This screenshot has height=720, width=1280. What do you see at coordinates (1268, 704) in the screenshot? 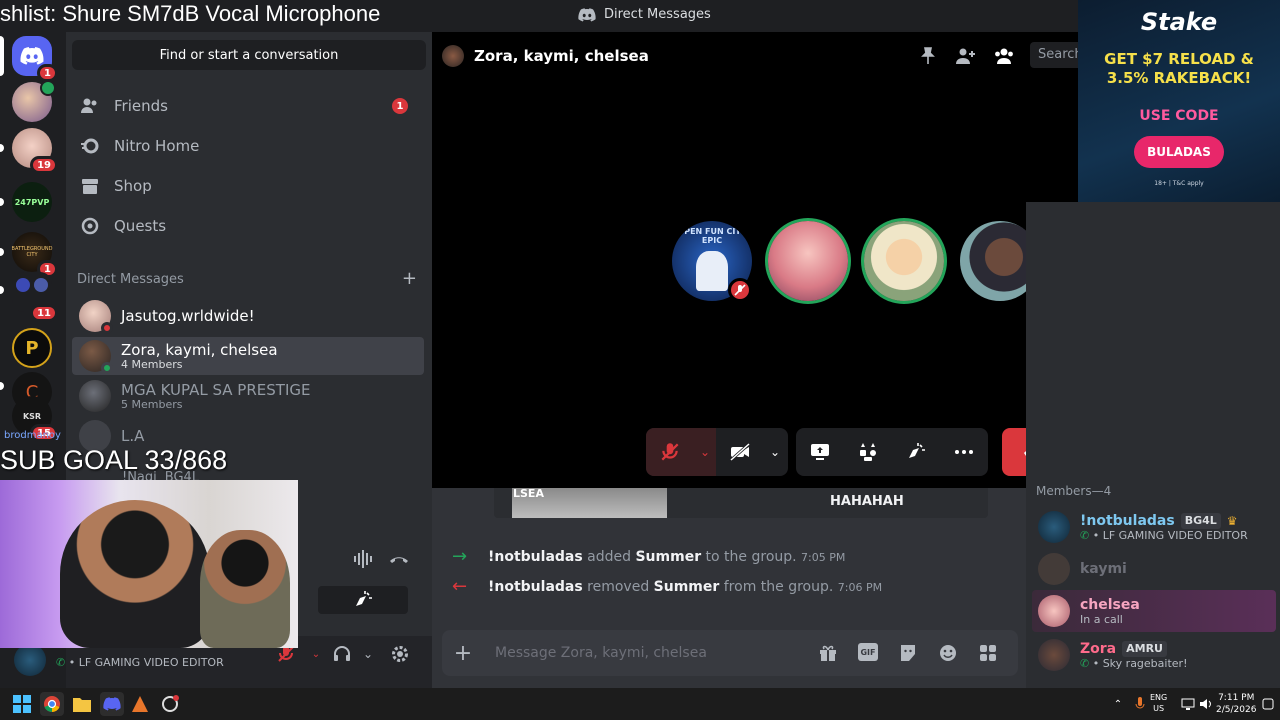
I see `notifications-icon` at bounding box center [1268, 704].